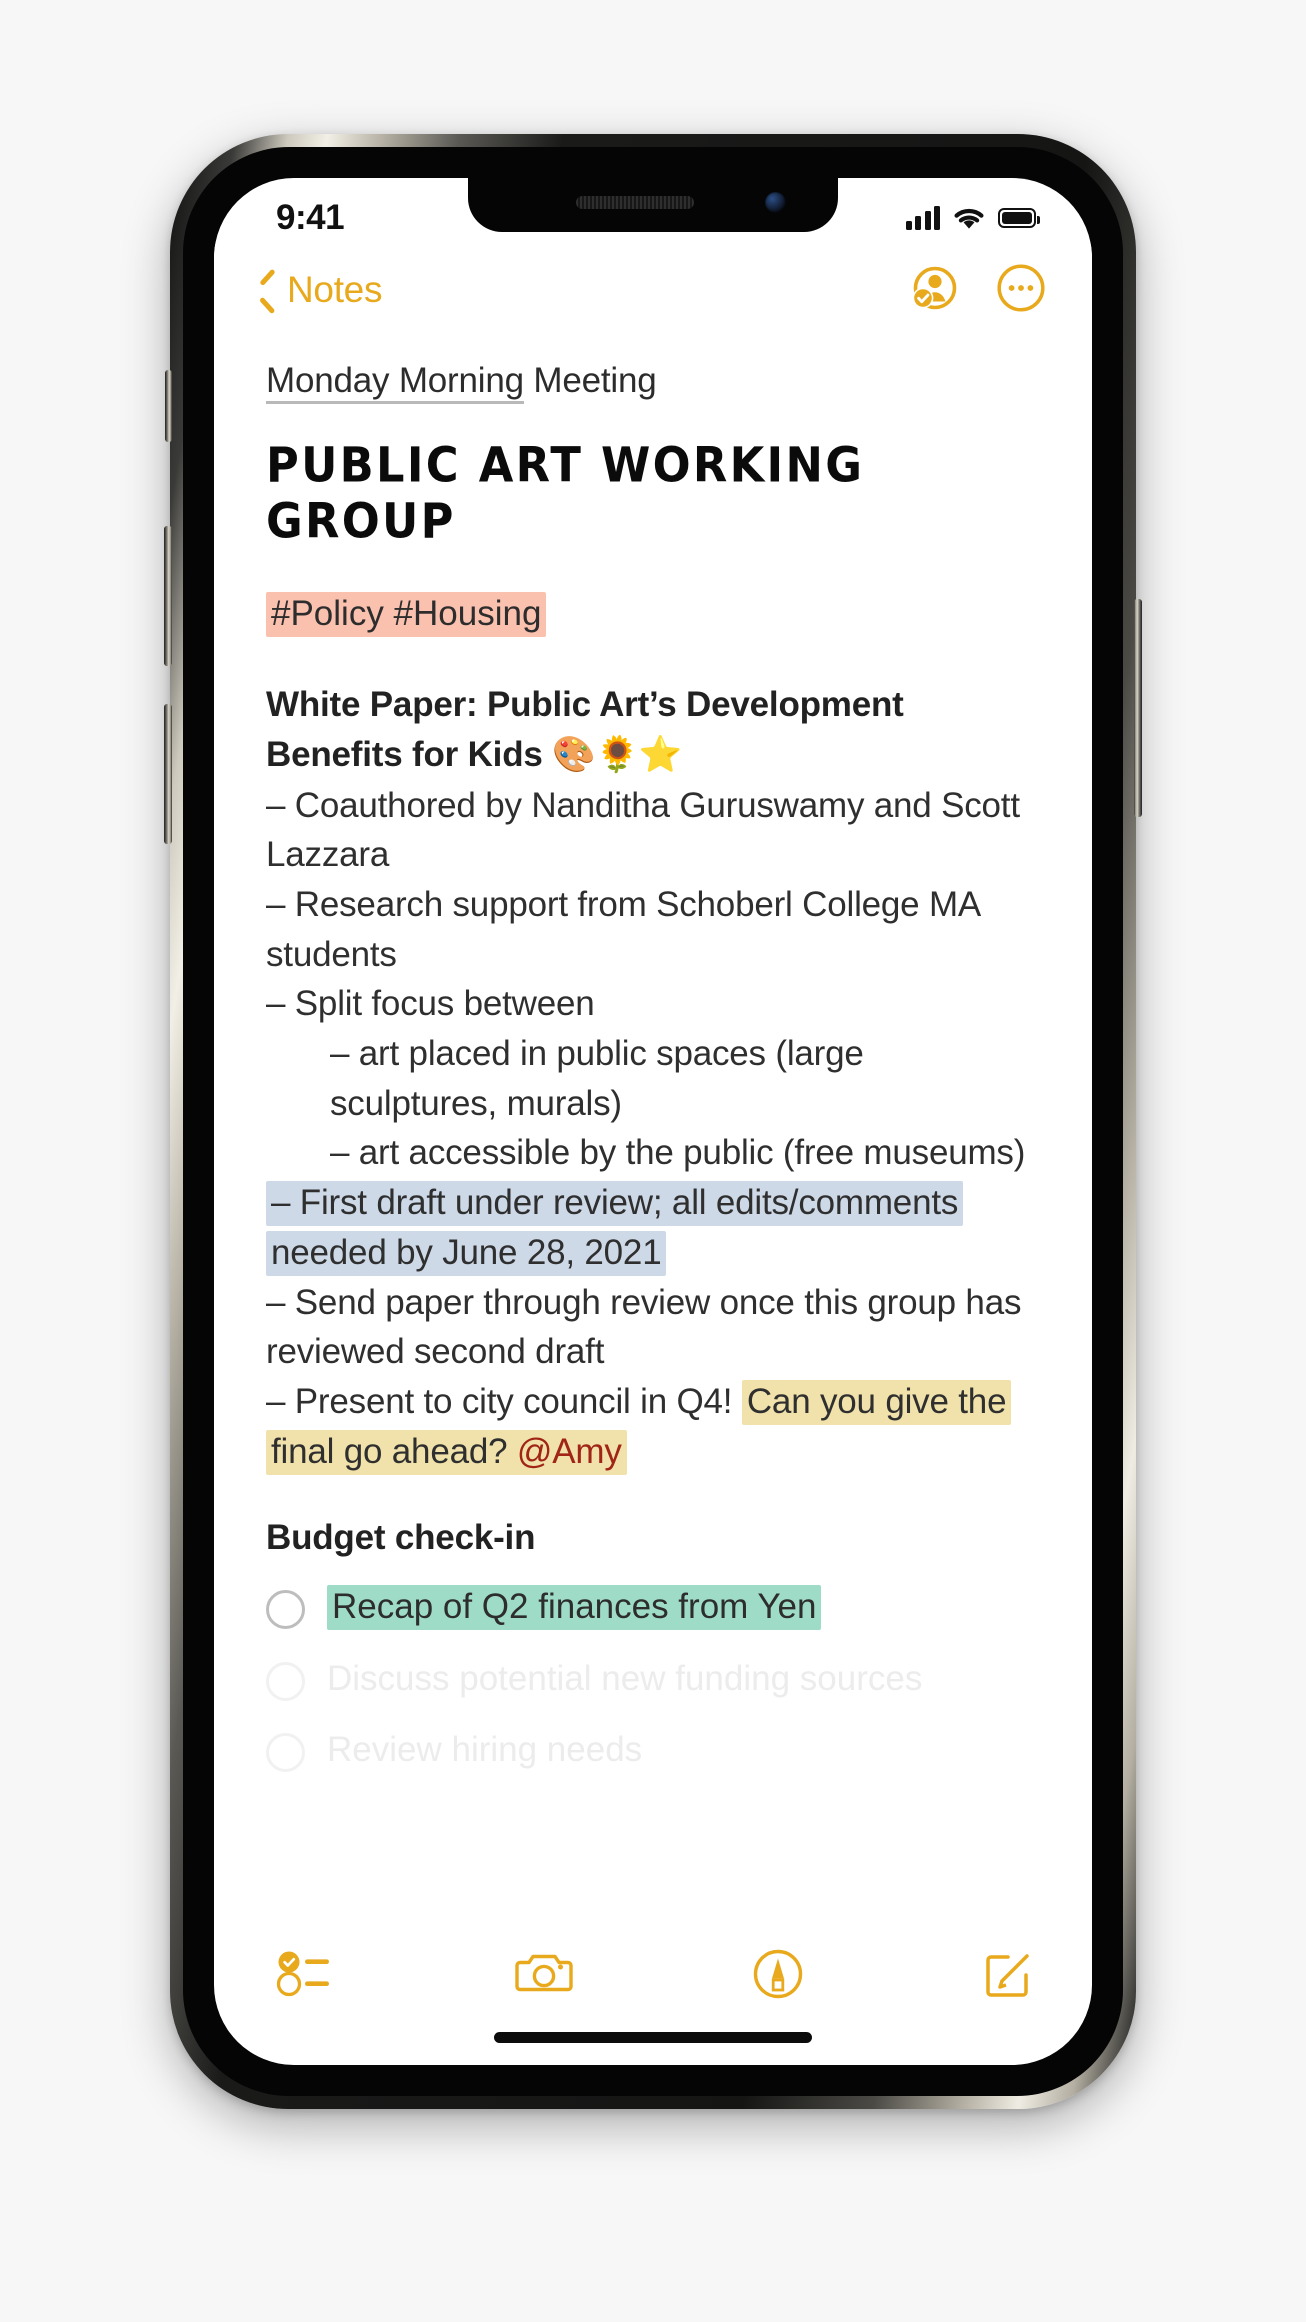 The image size is (1306, 2322). I want to click on nav-actions, so click(975, 290).